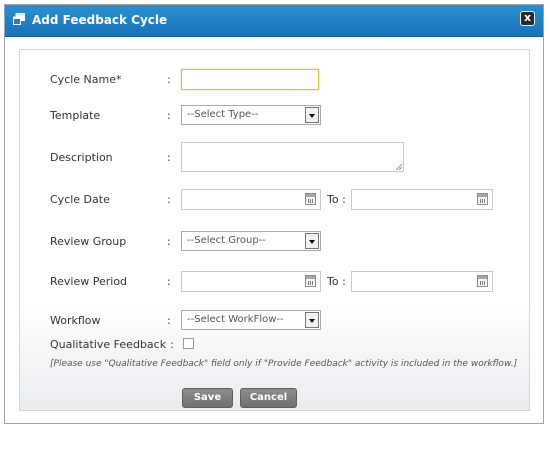  Describe the element at coordinates (81, 157) in the screenshot. I see `description-label: Description` at that location.